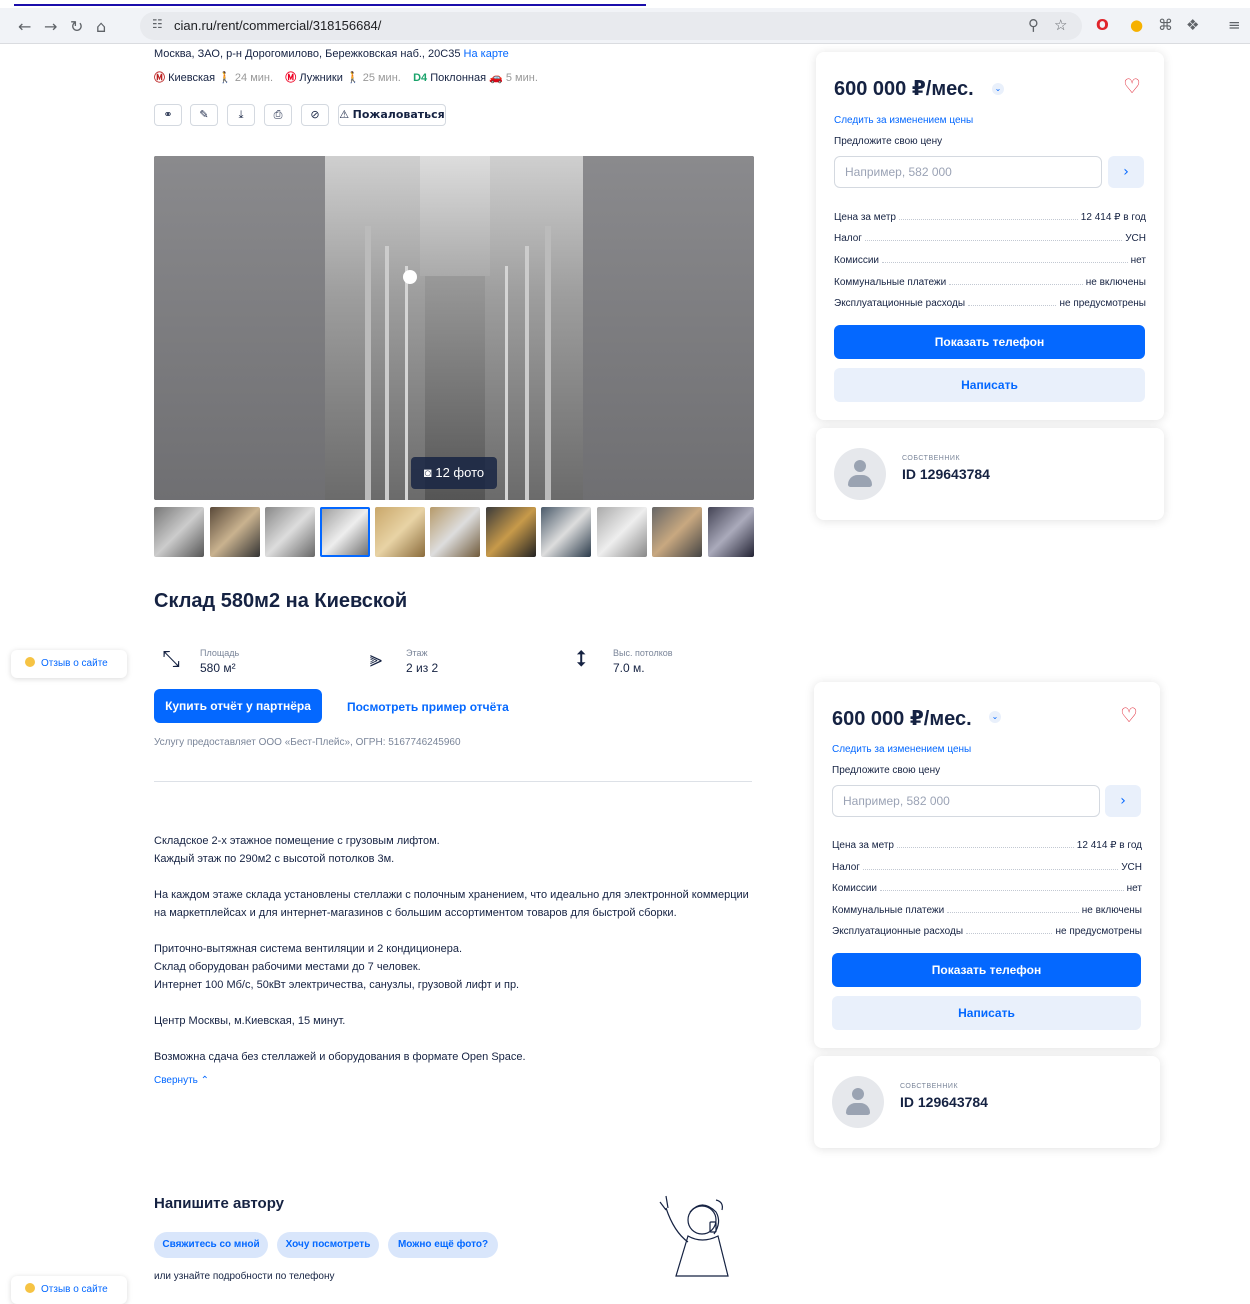 This screenshot has height=1304, width=1250. What do you see at coordinates (238, 706) in the screenshot?
I see `buy-report-button: Купить отчёт у партнёра` at bounding box center [238, 706].